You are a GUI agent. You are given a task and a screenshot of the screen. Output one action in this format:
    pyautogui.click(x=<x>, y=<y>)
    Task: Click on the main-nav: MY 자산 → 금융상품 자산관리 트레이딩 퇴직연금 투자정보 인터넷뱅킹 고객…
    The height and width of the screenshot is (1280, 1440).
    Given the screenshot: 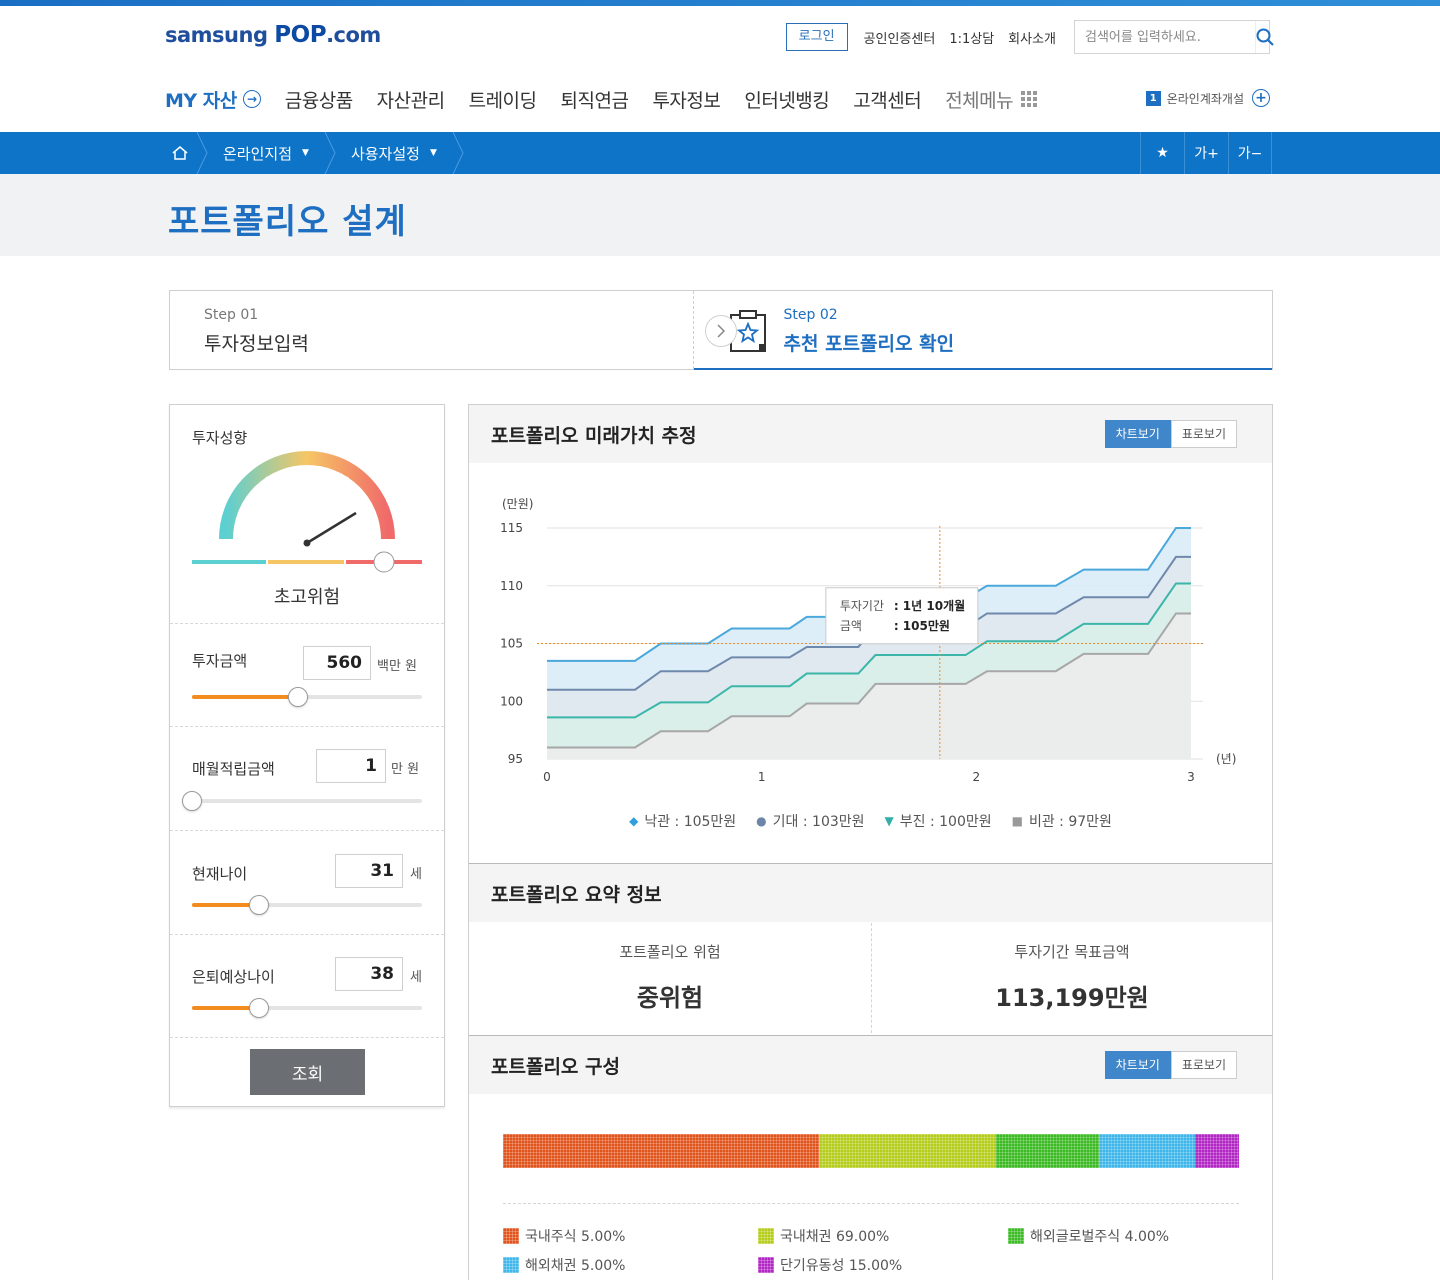 What is the action you would take?
    pyautogui.click(x=613, y=99)
    